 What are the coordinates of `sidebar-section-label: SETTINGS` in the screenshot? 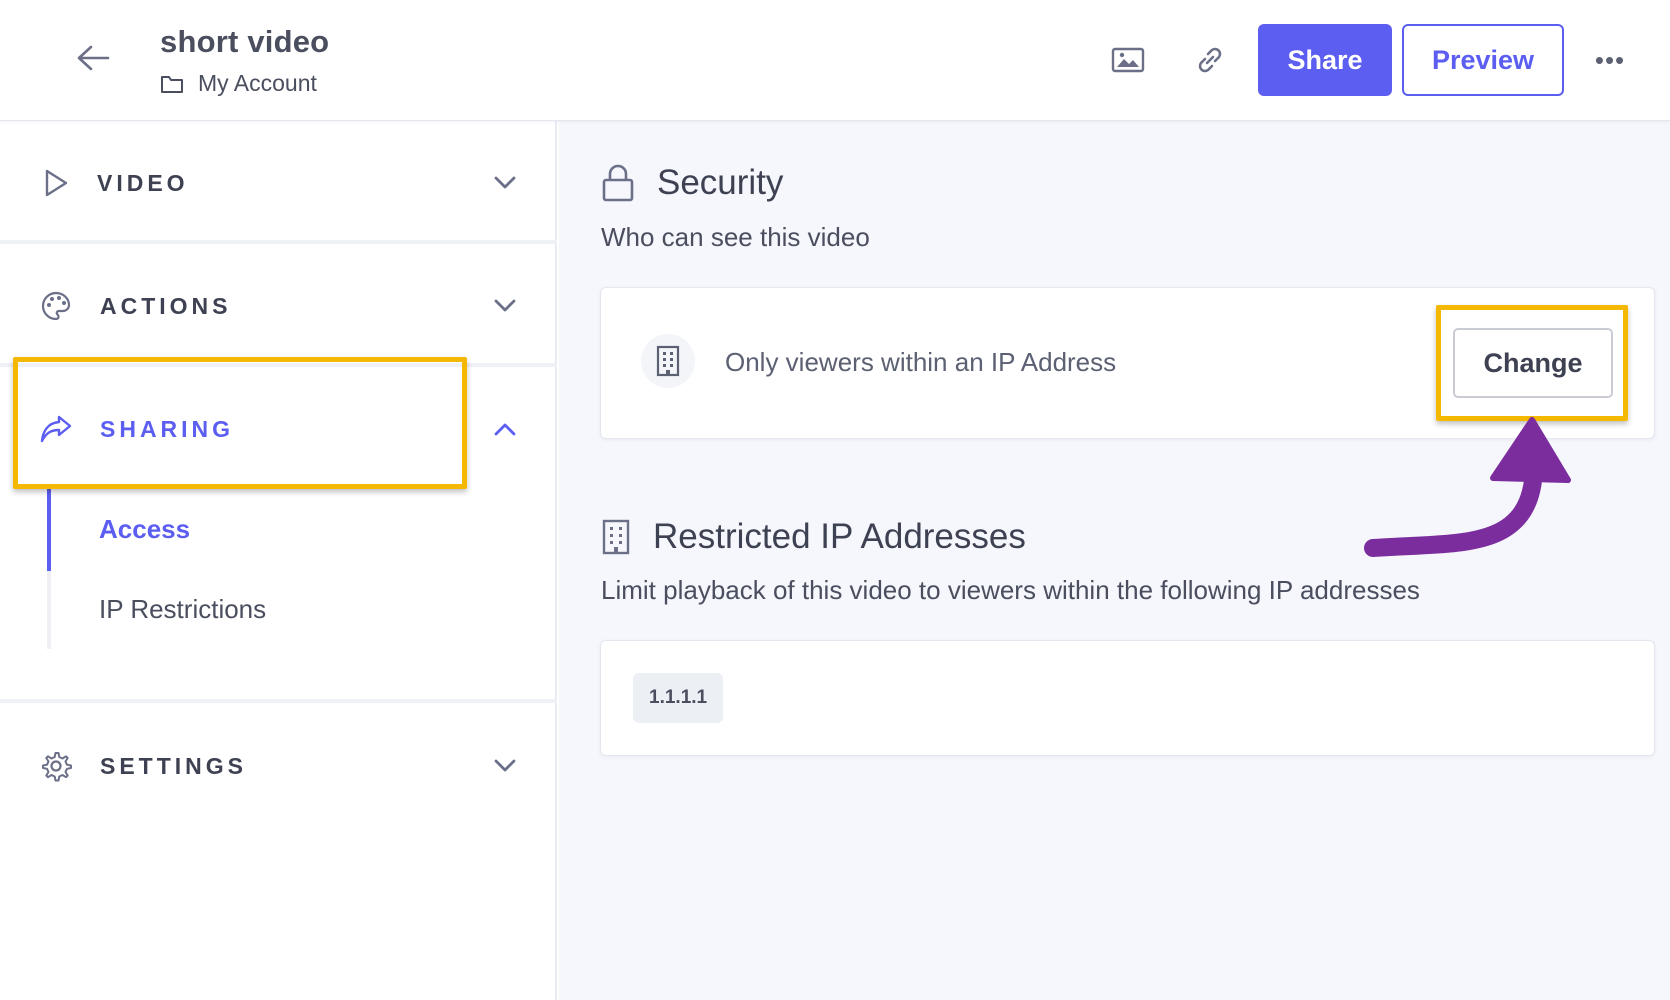 It's located at (174, 765).